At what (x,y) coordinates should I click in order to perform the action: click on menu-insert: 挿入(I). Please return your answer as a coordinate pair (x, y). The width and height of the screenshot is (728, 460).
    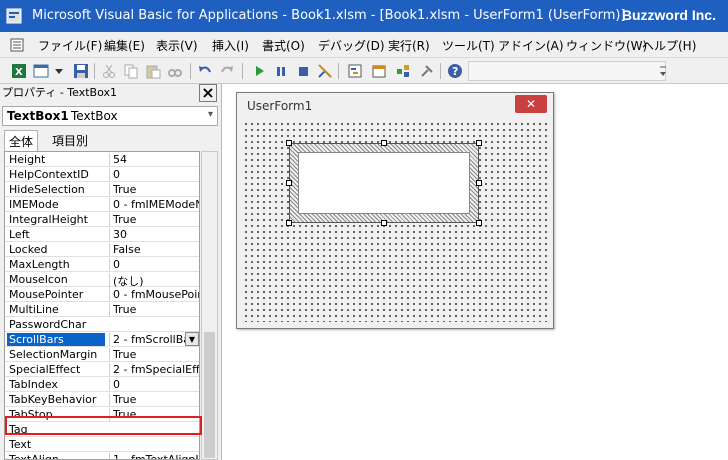
    Looking at the image, I should click on (230, 45).